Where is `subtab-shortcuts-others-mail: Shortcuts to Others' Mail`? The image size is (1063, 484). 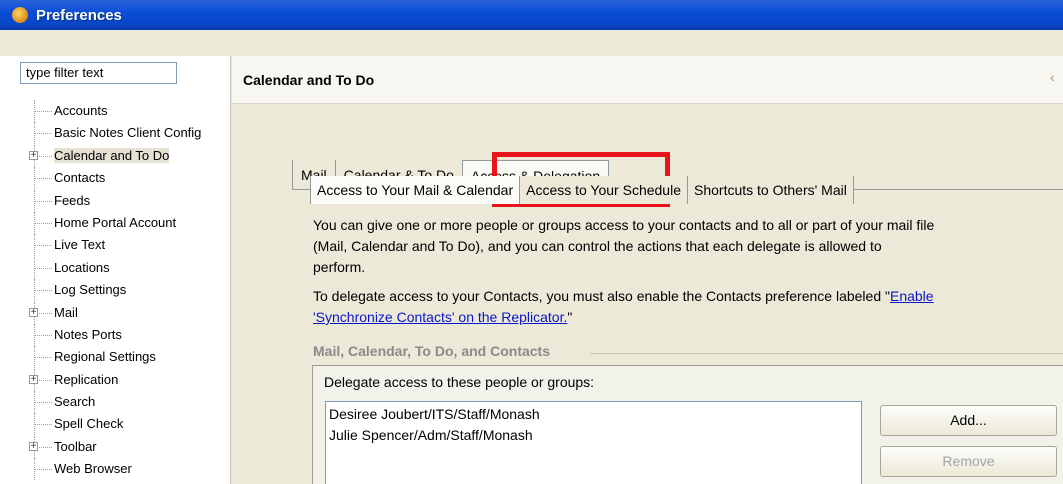 subtab-shortcuts-others-mail: Shortcuts to Others' Mail is located at coordinates (771, 190).